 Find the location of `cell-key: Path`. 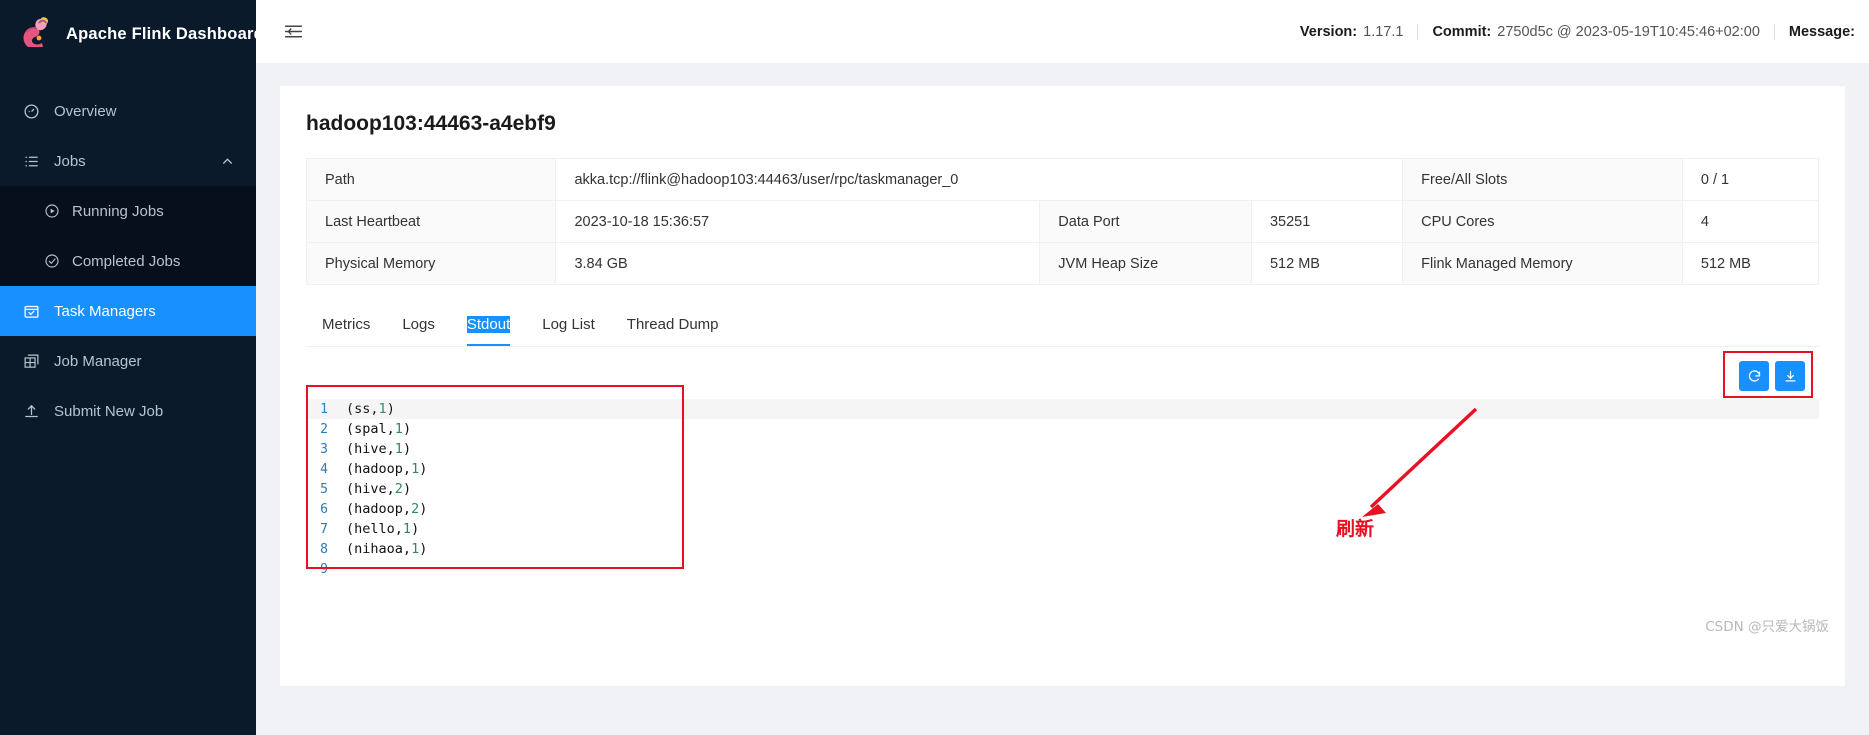

cell-key: Path is located at coordinates (431, 179).